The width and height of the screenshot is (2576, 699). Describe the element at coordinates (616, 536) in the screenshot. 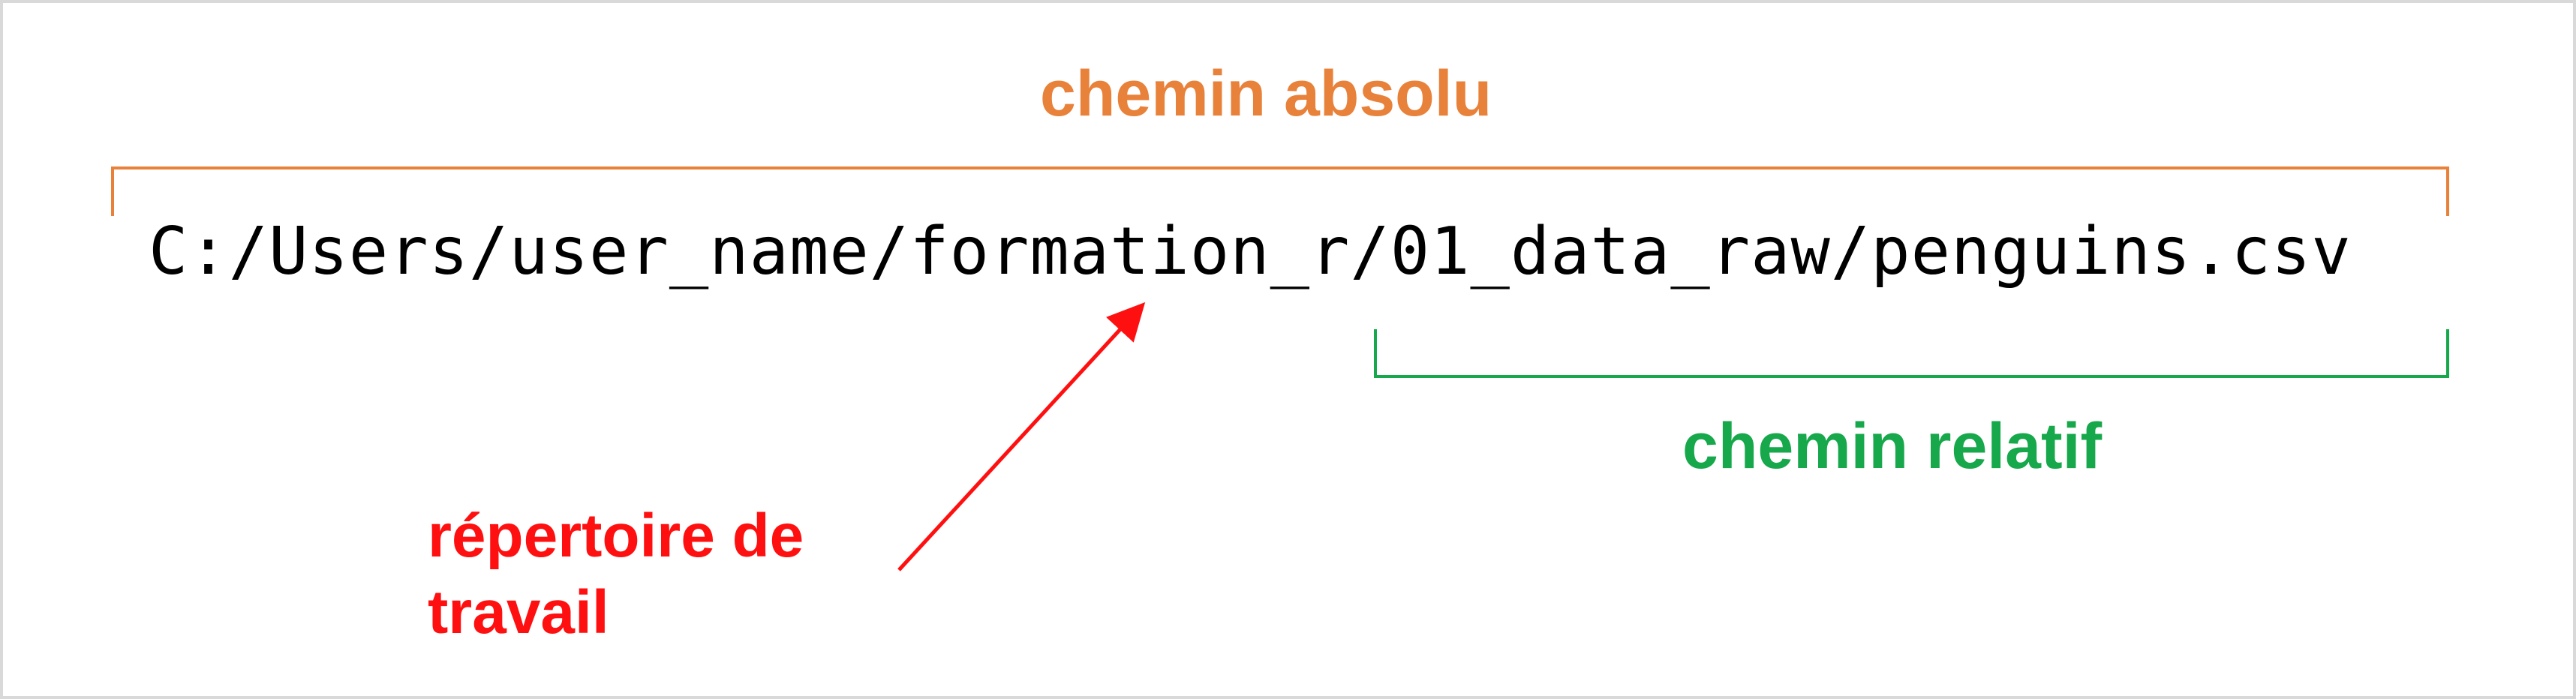

I see `working-directory-label-line1: répertoire de` at that location.